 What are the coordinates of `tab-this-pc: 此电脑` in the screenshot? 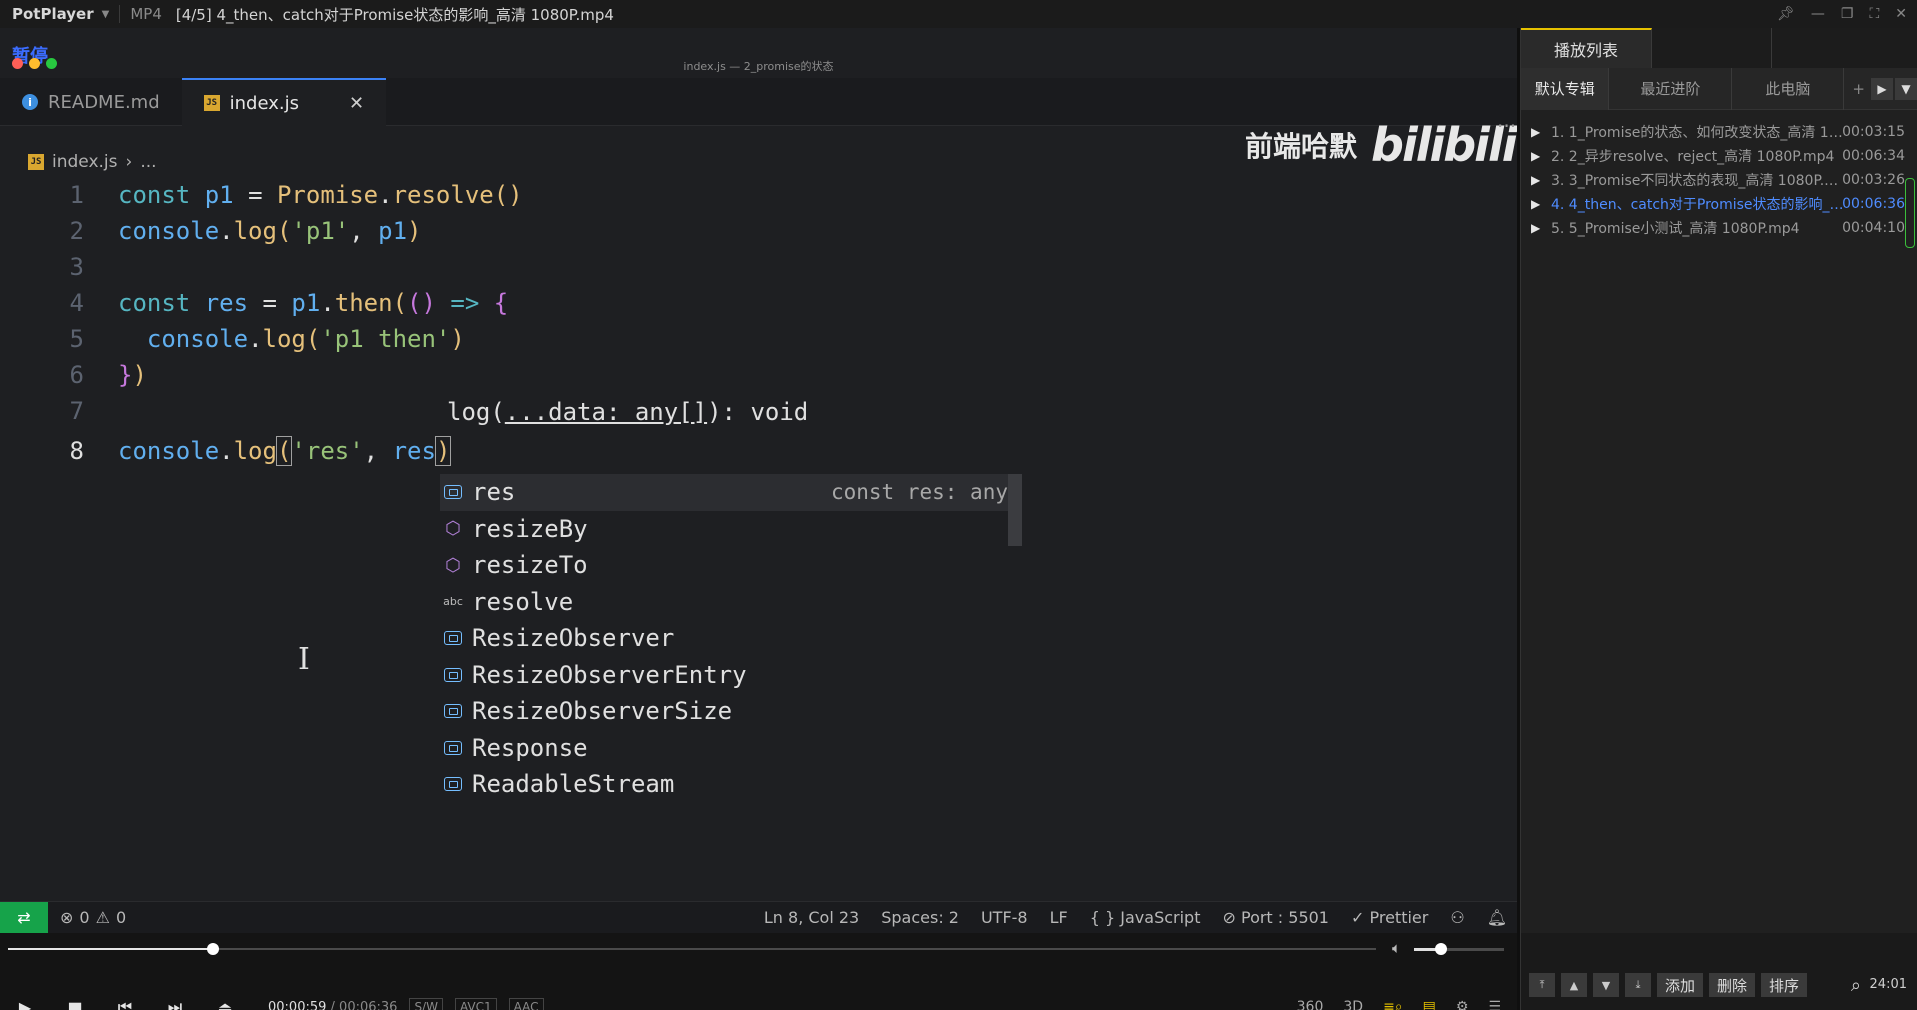 It's located at (1788, 88).